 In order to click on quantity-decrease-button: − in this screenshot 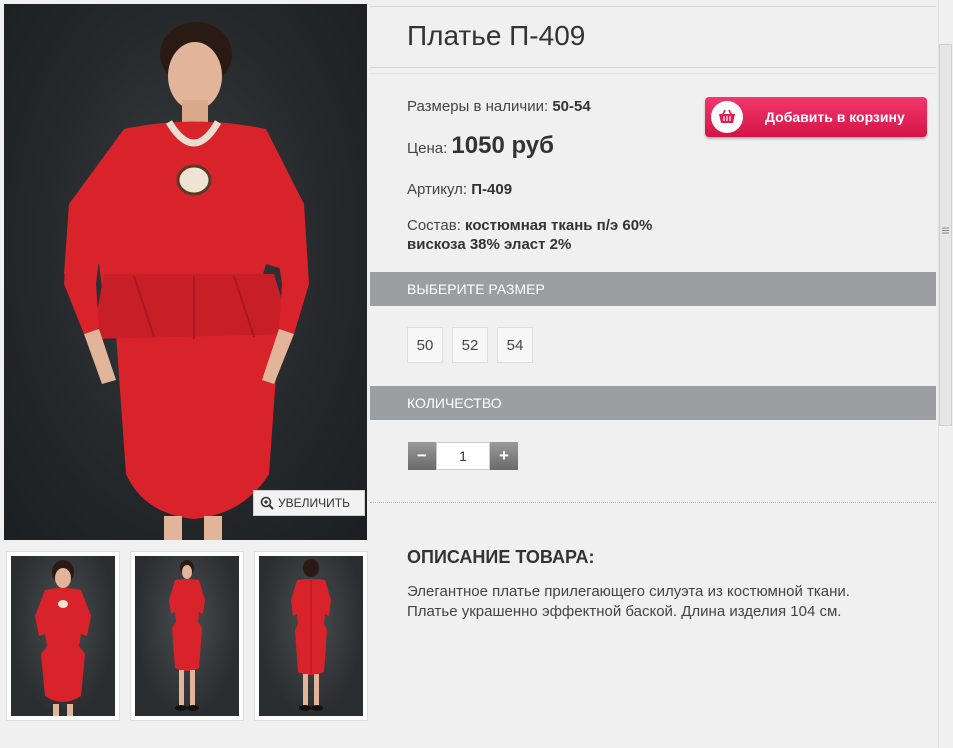, I will do `click(422, 456)`.